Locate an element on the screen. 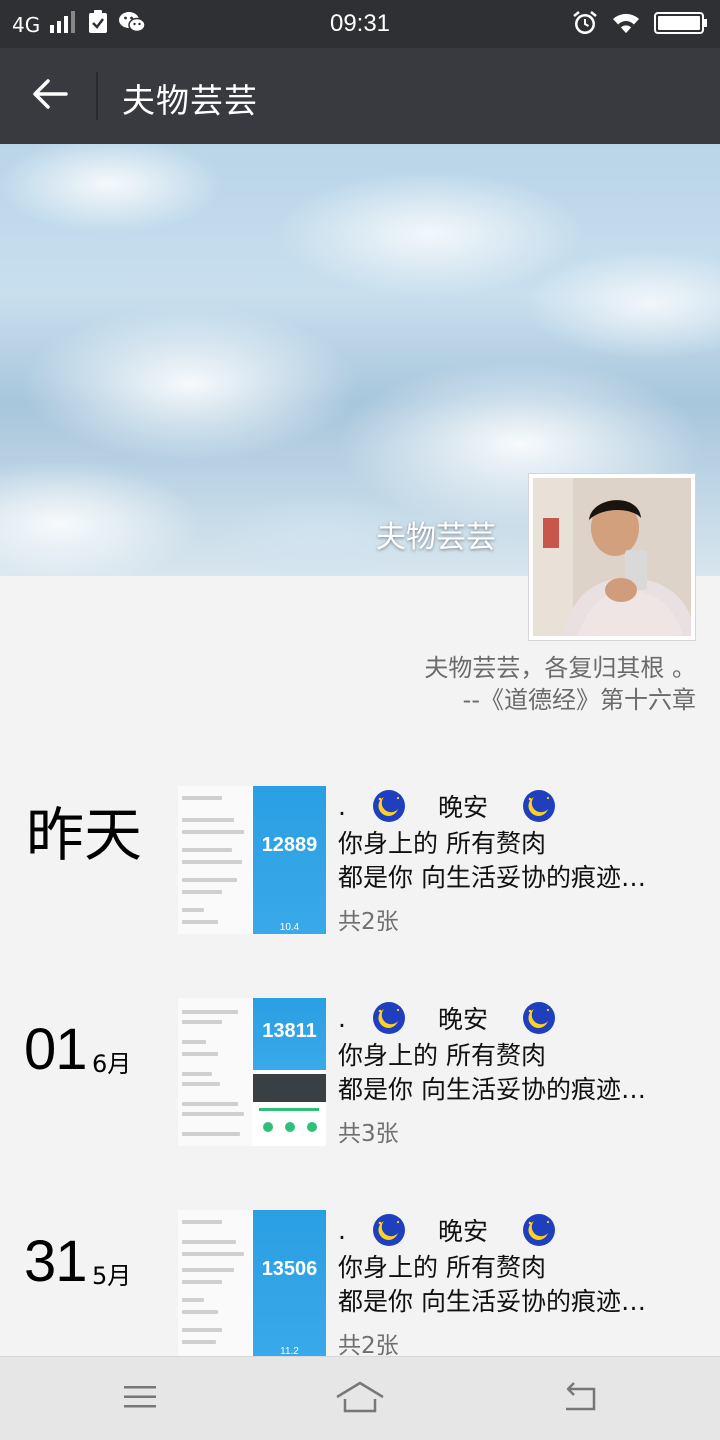 This screenshot has height=1440, width=720. status-bar: 4G 09:31 is located at coordinates (360, 24).